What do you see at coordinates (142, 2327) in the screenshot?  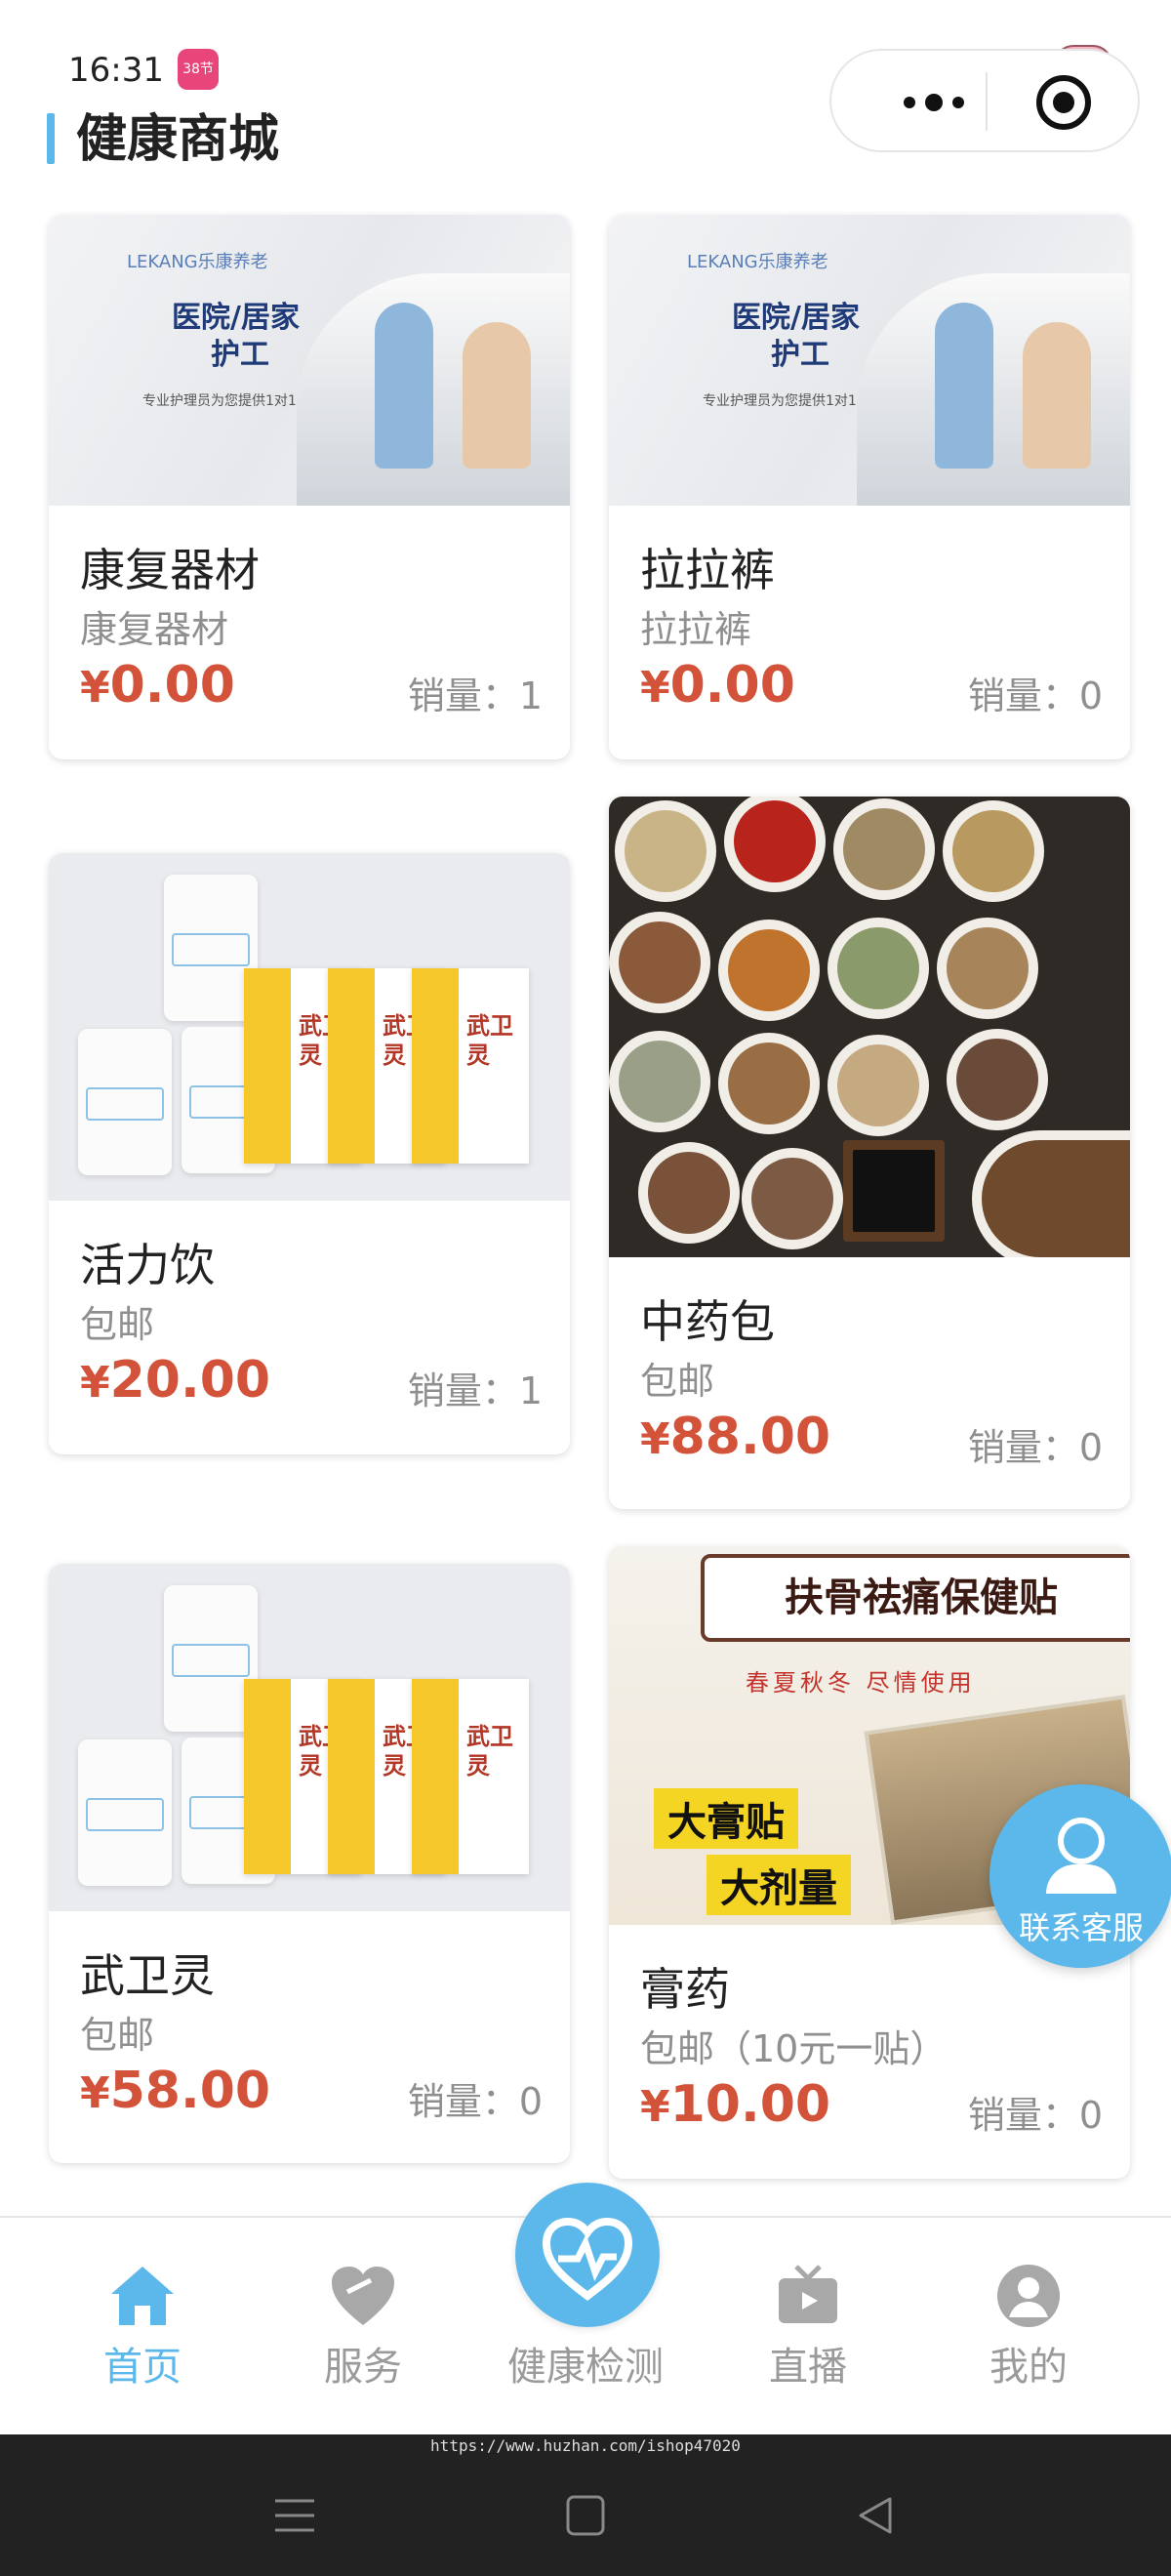 I see `tab-home: 首页` at bounding box center [142, 2327].